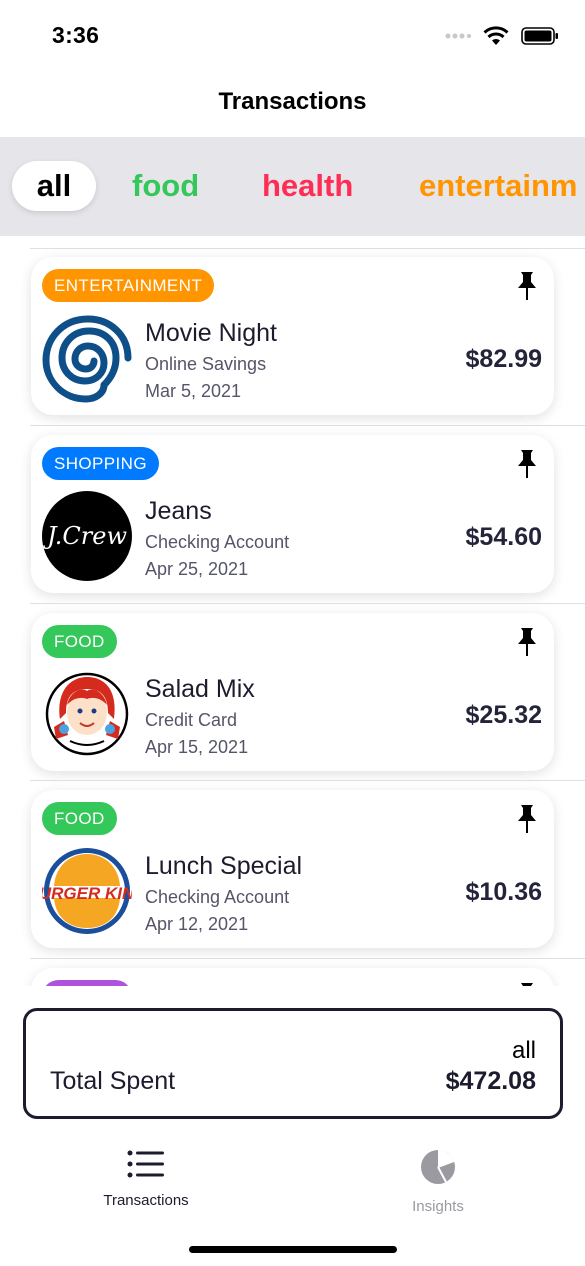  I want to click on signal-icon, so click(458, 36).